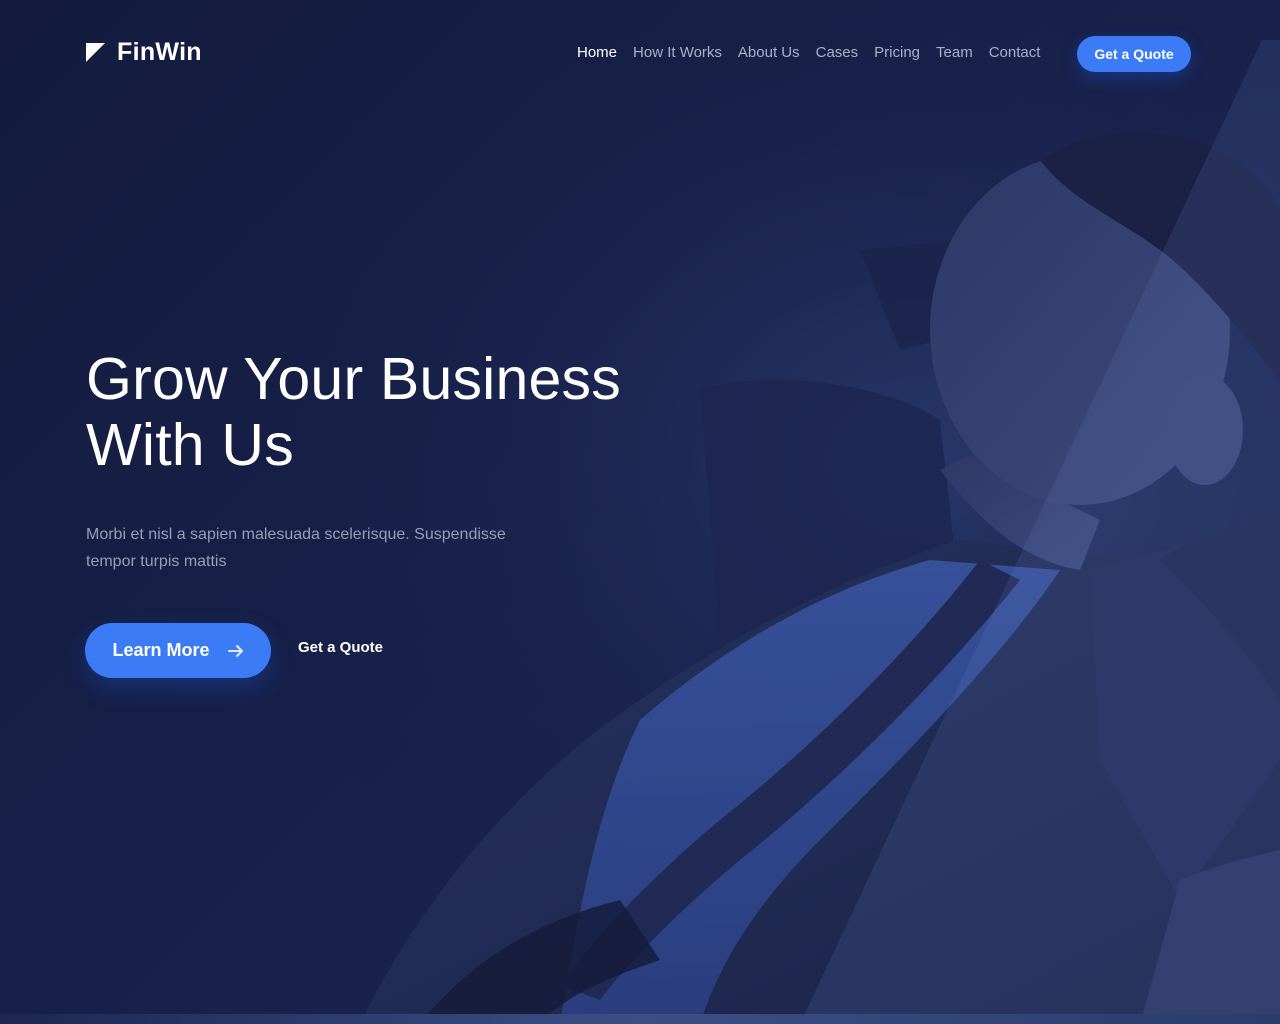 This screenshot has width=1280, height=1024. Describe the element at coordinates (677, 52) in the screenshot. I see `nav-item-how-it-works: How It Works` at that location.